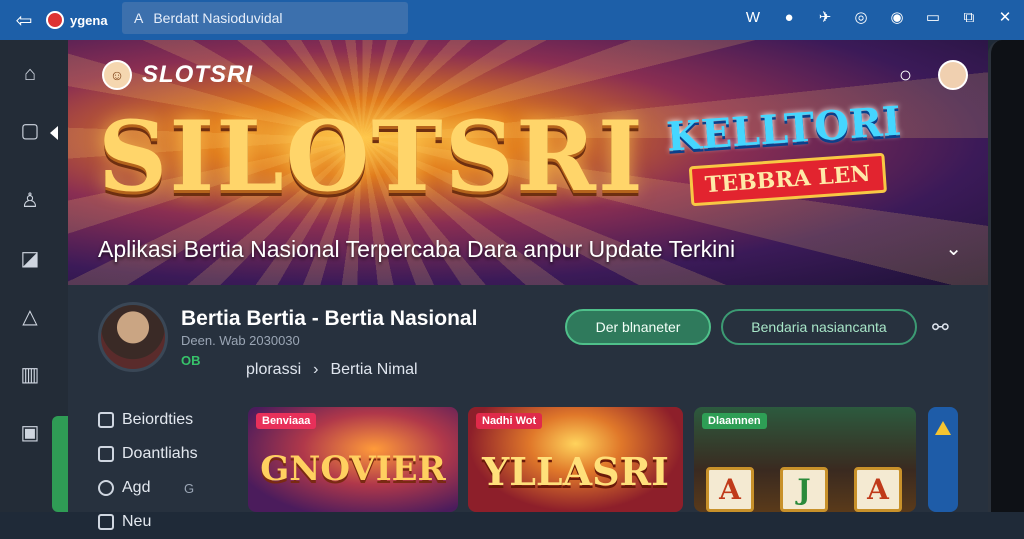 This screenshot has width=1024, height=539. Describe the element at coordinates (137, 521) in the screenshot. I see `menu-item-label: Neu` at that location.